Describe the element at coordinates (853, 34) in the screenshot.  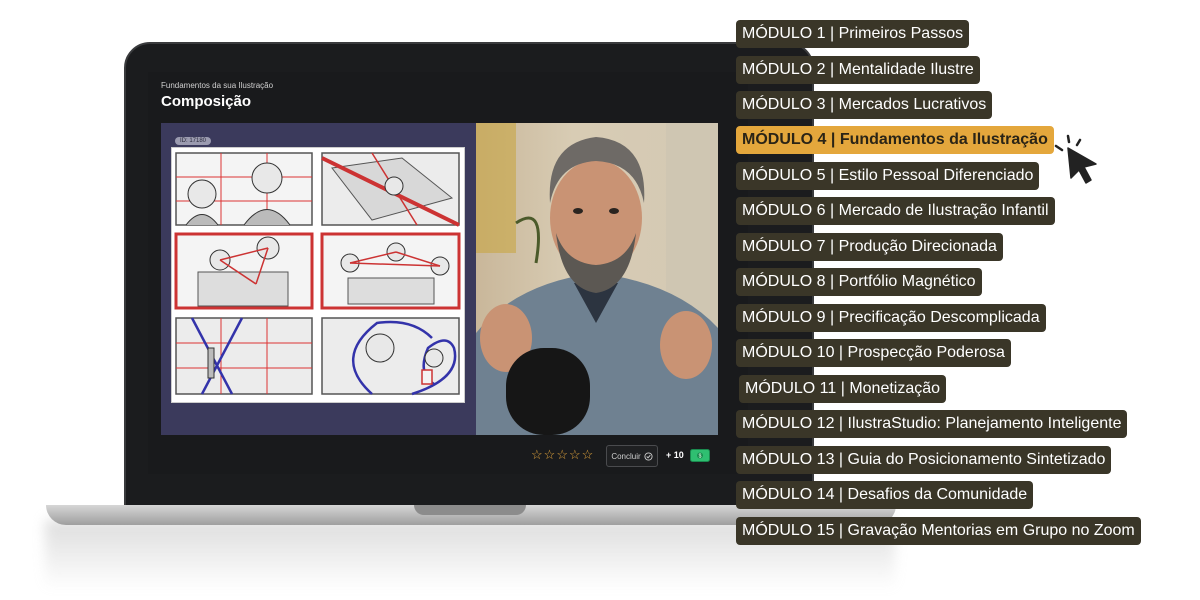
I see `module-item: MÓDULO 1 | Primeiros Passos` at that location.